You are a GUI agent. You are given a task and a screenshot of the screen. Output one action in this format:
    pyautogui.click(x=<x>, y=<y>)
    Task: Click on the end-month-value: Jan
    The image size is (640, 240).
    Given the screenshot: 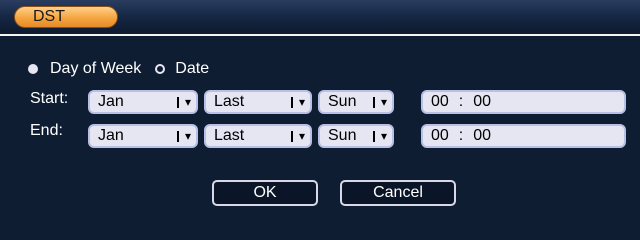 What is the action you would take?
    pyautogui.click(x=111, y=135)
    